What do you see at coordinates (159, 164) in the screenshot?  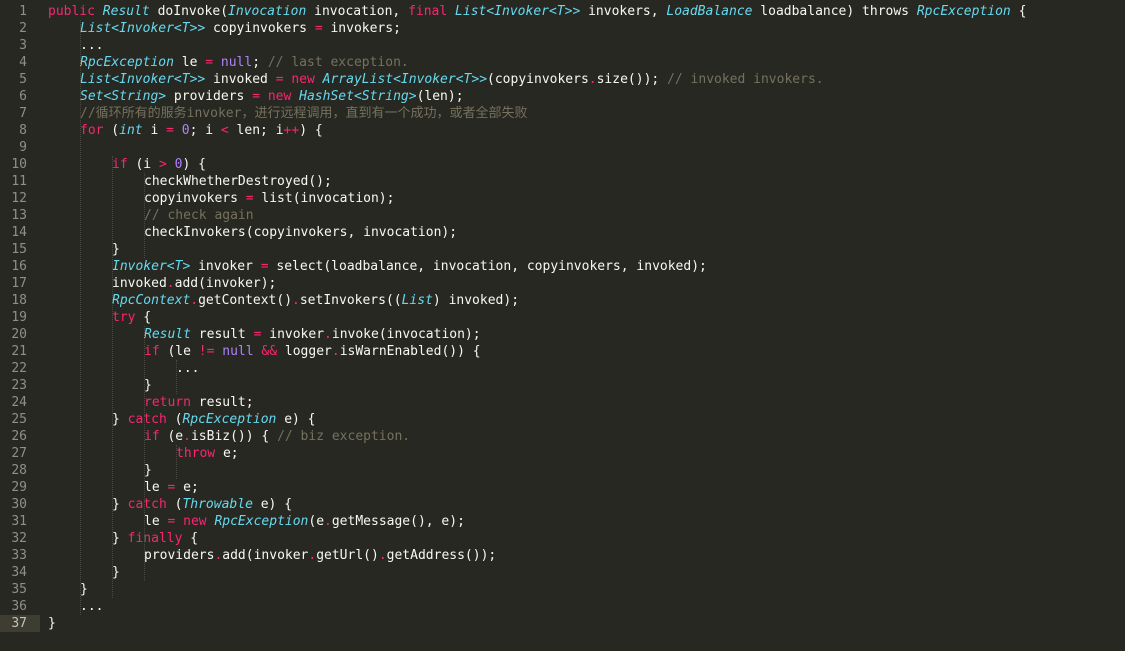 I see `code-line: if (i > 0) {` at bounding box center [159, 164].